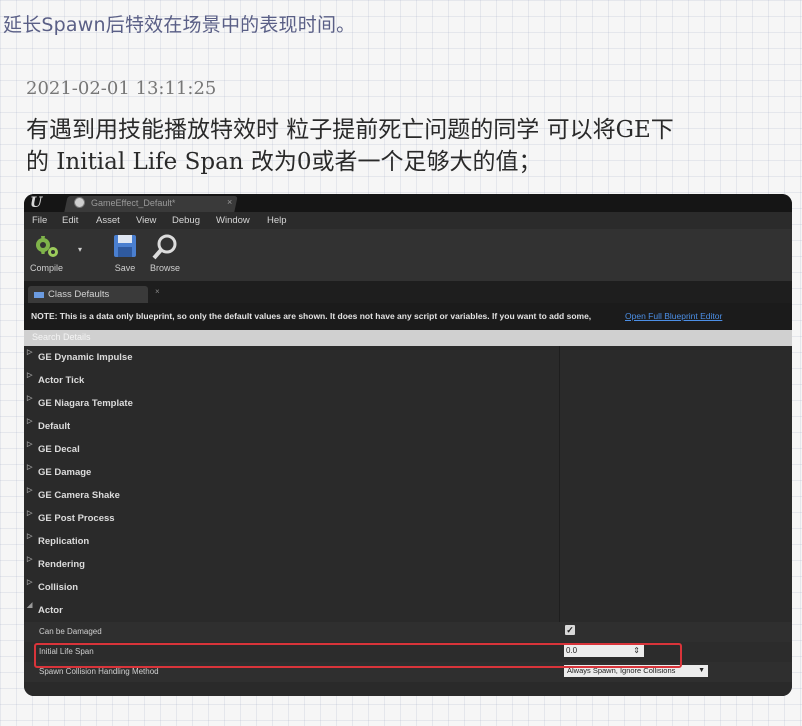 The height and width of the screenshot is (726, 802). Describe the element at coordinates (121, 88) in the screenshot. I see `comment-timestamp: 2021-02-01 13:11:25` at that location.